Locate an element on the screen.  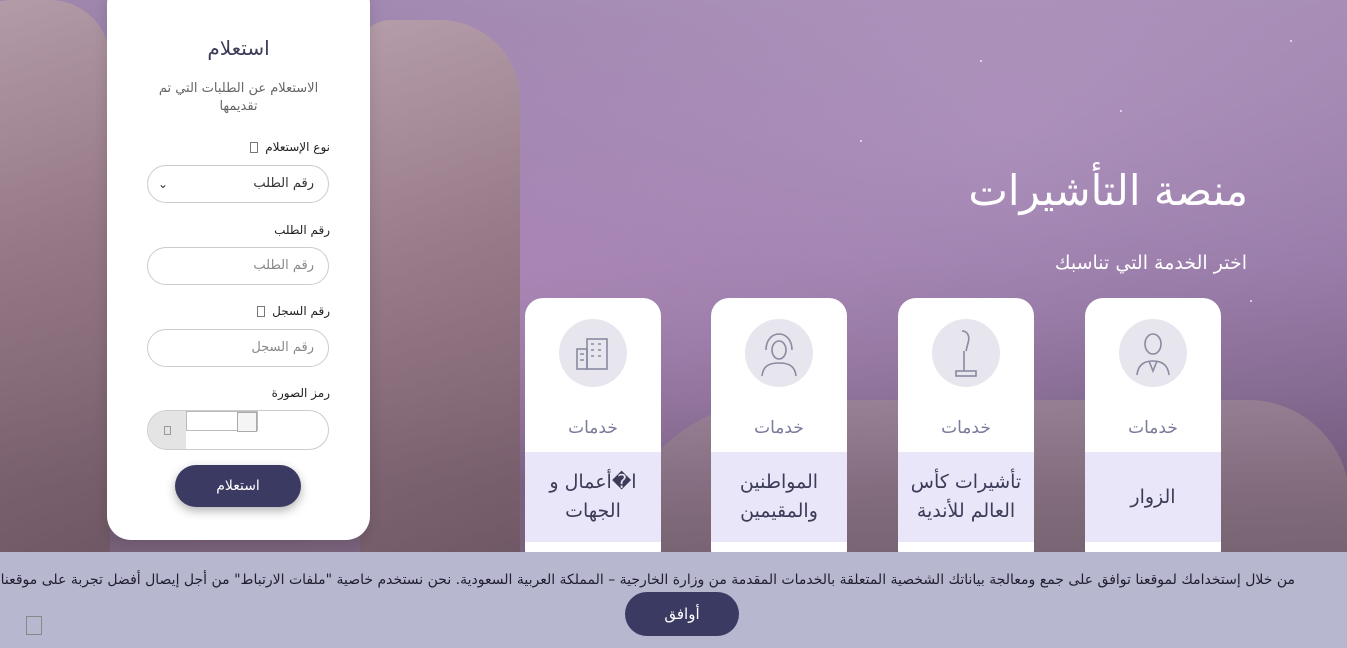
page-subtitle: اختر الخدمة التي تناسبك is located at coordinates (1150, 263).